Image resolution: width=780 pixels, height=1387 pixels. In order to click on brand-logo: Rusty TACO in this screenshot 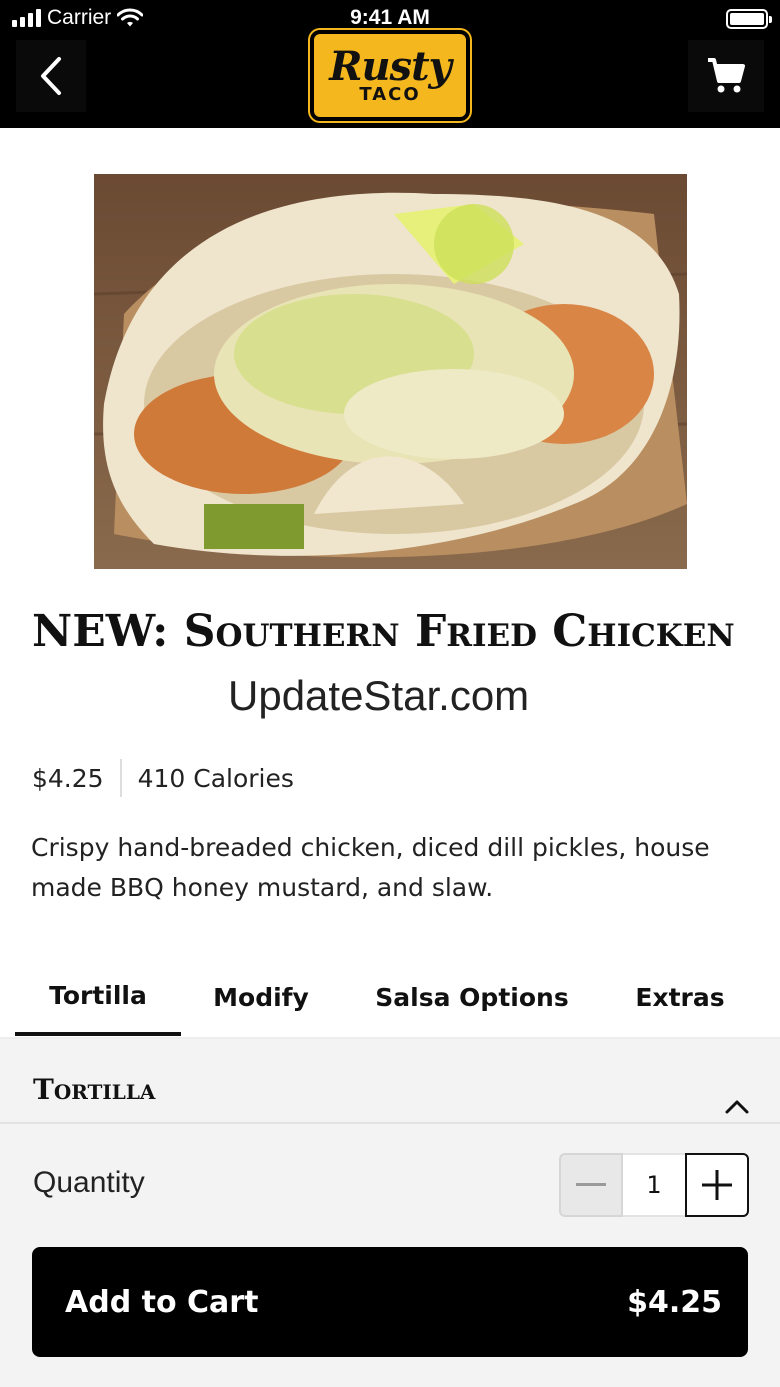, I will do `click(390, 75)`.